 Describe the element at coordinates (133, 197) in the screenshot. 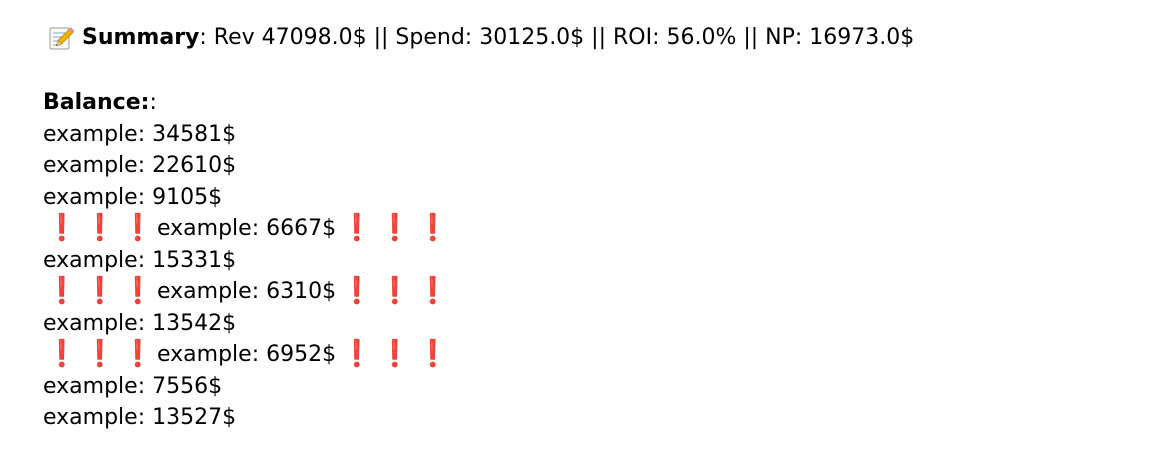

I see `balance-row-text: example: 9105$` at that location.